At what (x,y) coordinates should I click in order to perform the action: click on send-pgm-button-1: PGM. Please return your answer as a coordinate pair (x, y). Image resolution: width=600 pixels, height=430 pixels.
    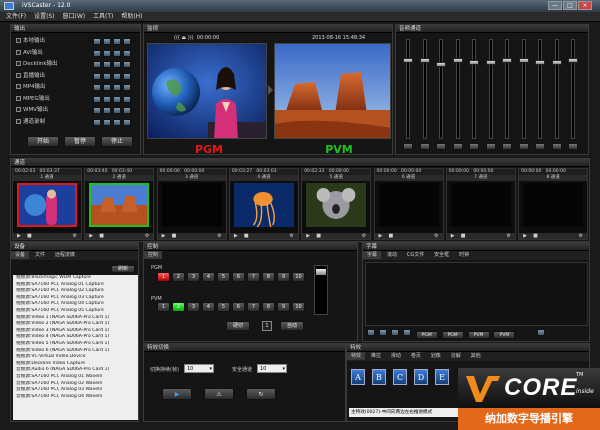
    Looking at the image, I should click on (426, 335).